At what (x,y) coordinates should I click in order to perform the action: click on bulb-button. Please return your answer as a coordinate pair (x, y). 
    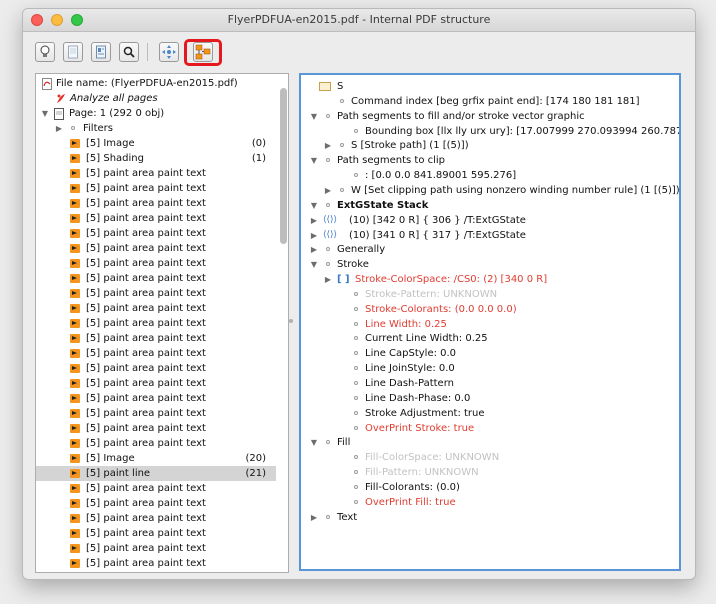
    Looking at the image, I should click on (45, 52).